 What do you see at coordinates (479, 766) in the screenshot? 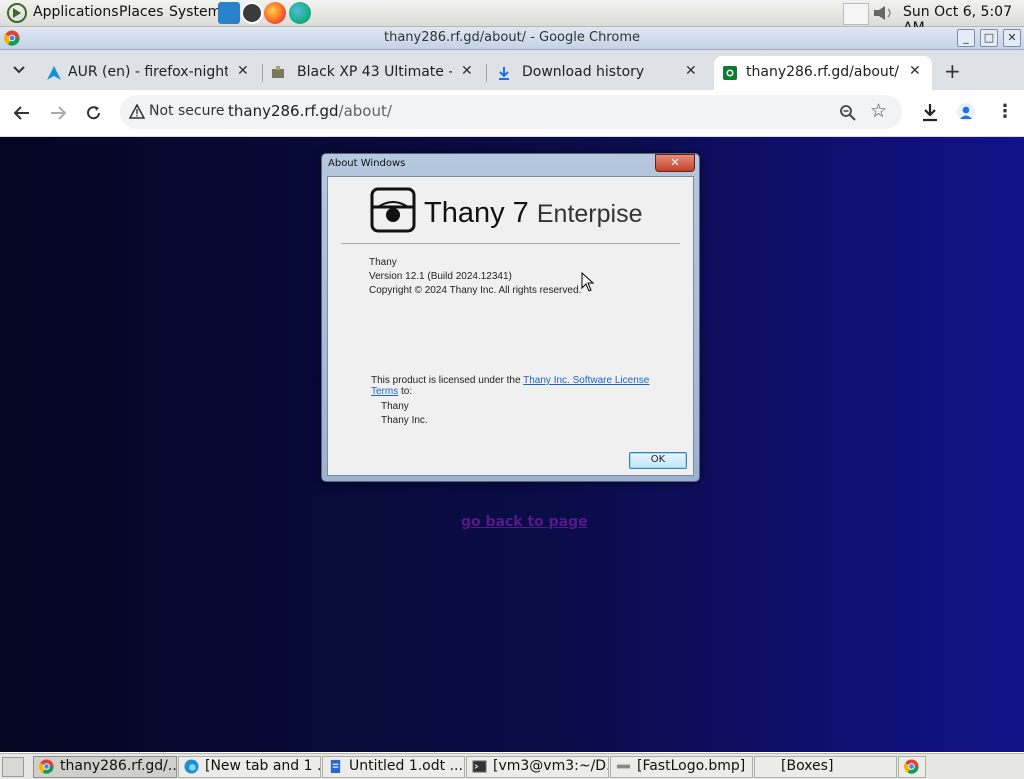
I see `terminal-icon` at bounding box center [479, 766].